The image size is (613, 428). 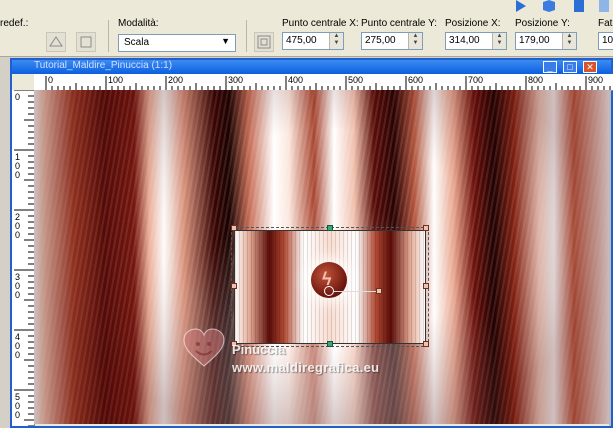 What do you see at coordinates (330, 344) in the screenshot?
I see `bottom-handle` at bounding box center [330, 344].